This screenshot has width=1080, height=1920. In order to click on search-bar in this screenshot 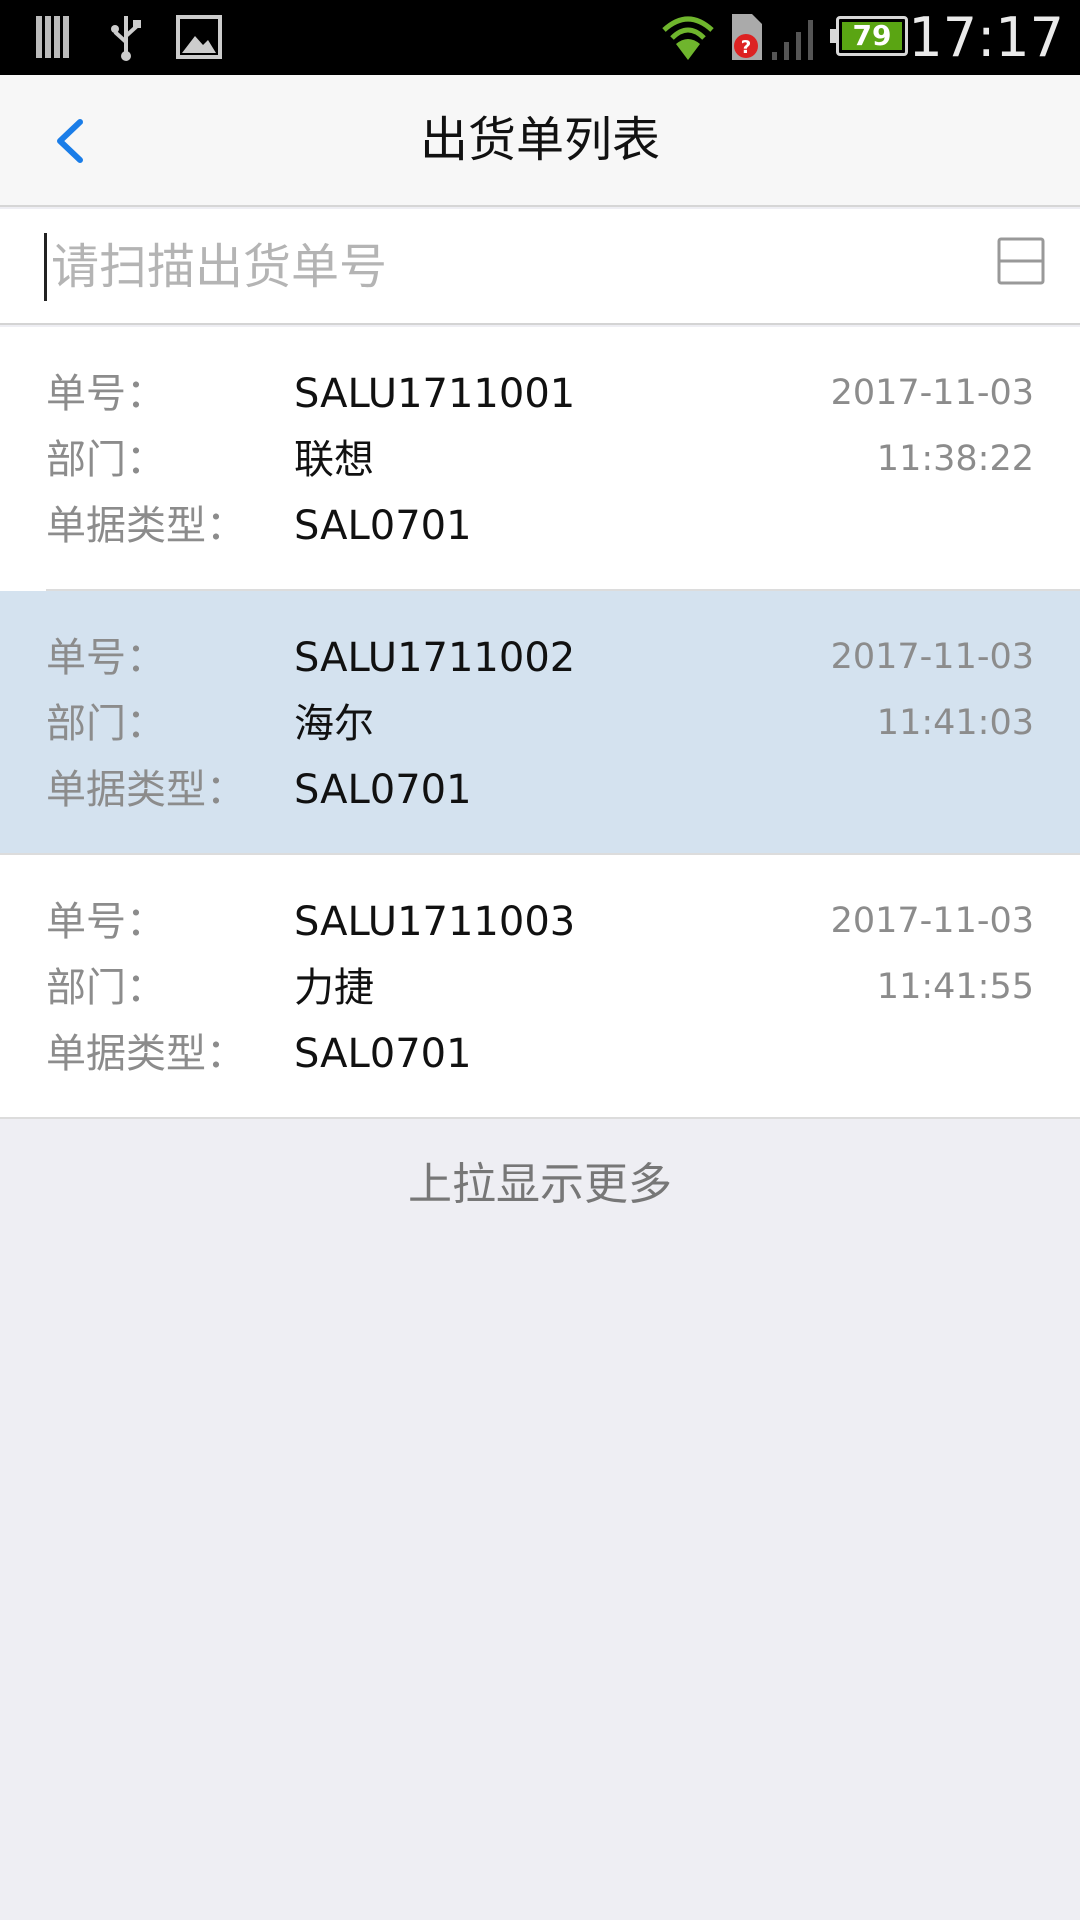, I will do `click(540, 267)`.